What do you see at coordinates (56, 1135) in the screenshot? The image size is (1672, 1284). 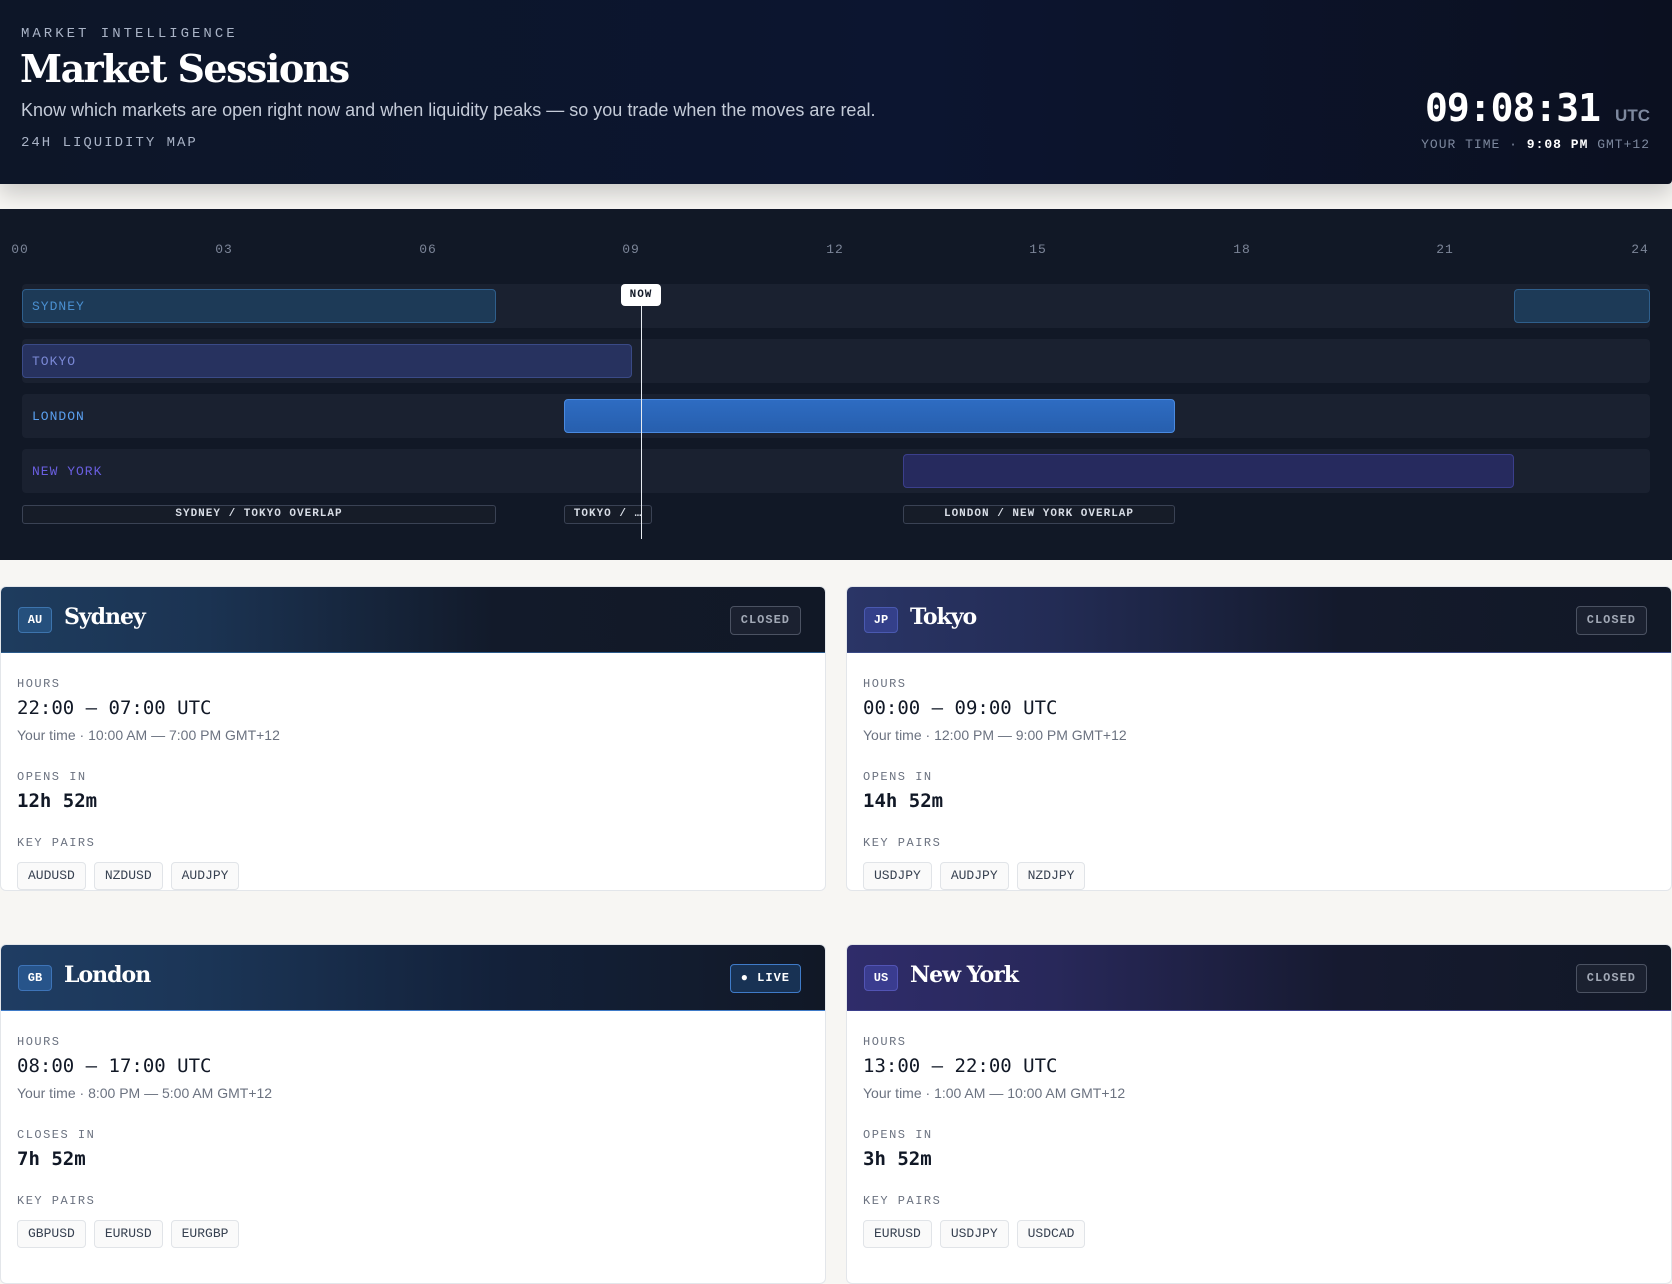 I see `countdown-label: CLOSES IN` at bounding box center [56, 1135].